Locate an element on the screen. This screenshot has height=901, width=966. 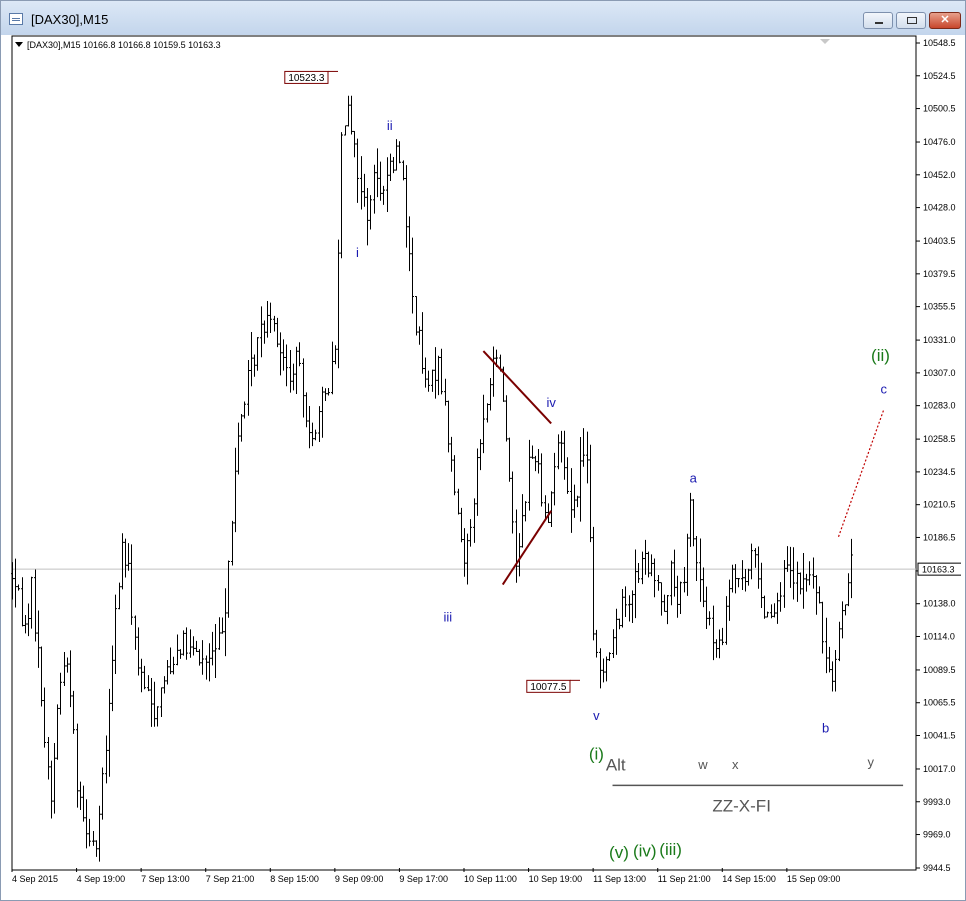
wave-label: b is located at coordinates (825, 727).